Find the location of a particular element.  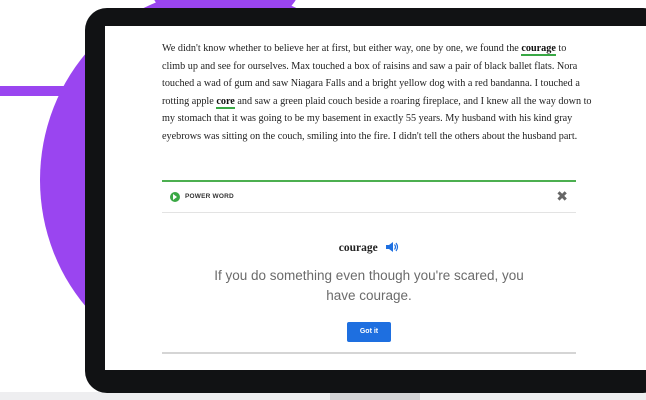

power-word-label: POWER WORD is located at coordinates (209, 196).